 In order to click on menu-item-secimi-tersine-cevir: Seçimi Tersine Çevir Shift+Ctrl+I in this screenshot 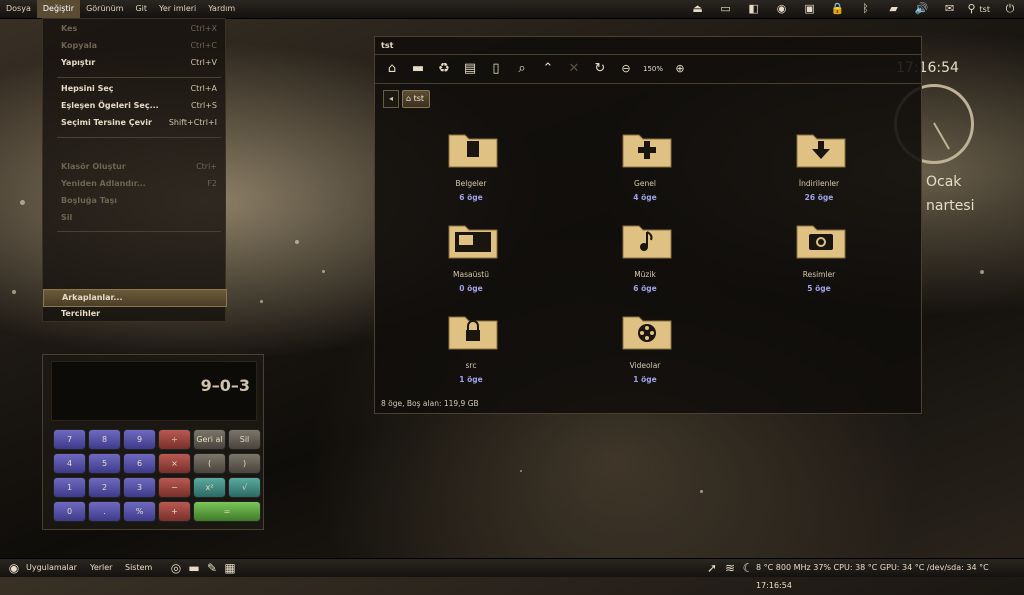, I will do `click(134, 123)`.